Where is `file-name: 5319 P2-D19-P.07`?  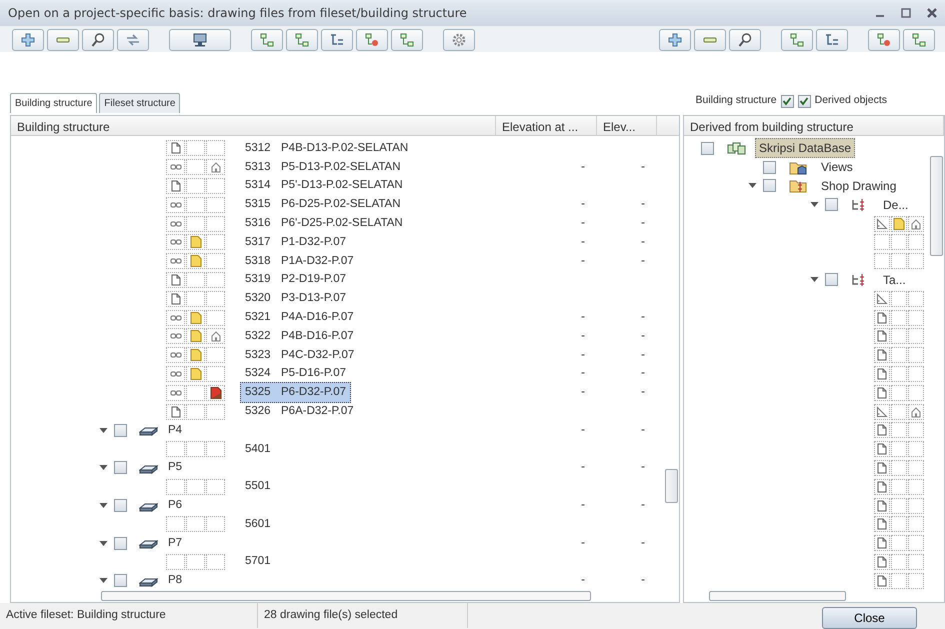
file-name: 5319 P2-D19-P.07 is located at coordinates (295, 280).